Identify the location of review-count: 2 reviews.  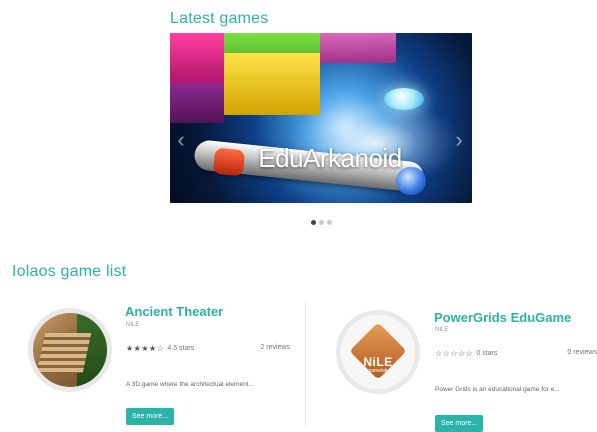
(275, 347).